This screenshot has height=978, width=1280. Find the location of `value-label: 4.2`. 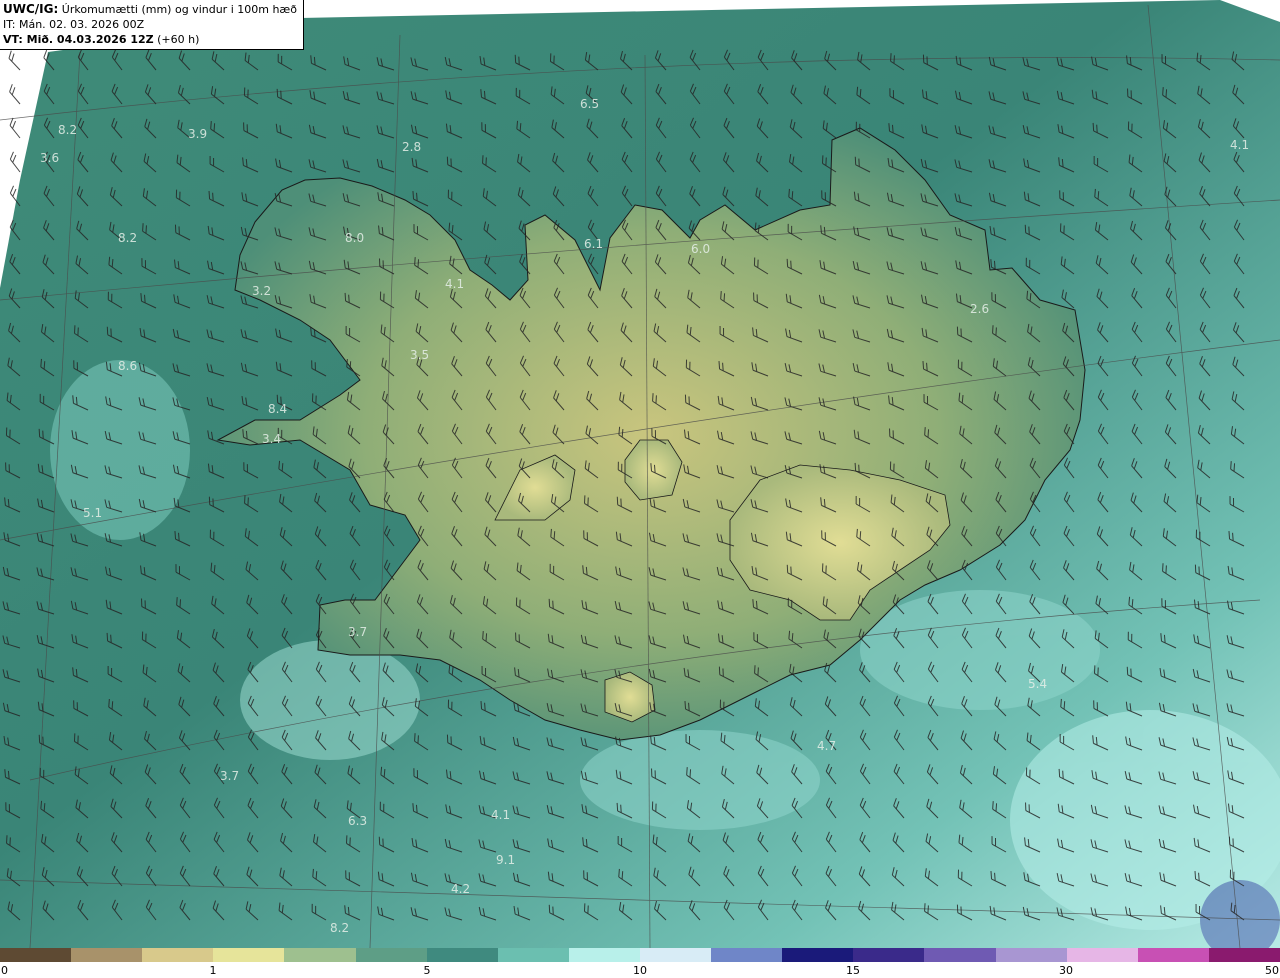

value-label: 4.2 is located at coordinates (460, 889).